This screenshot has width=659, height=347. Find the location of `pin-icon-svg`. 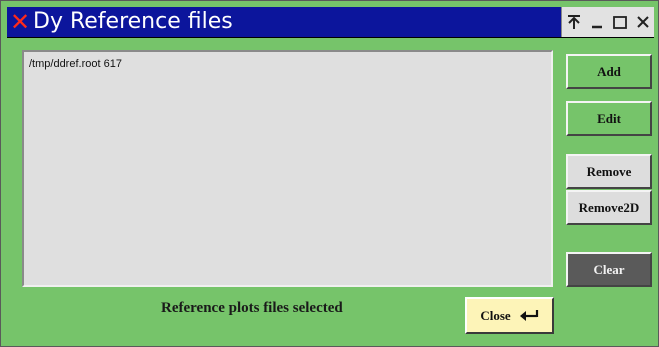

pin-icon-svg is located at coordinates (573, 22).